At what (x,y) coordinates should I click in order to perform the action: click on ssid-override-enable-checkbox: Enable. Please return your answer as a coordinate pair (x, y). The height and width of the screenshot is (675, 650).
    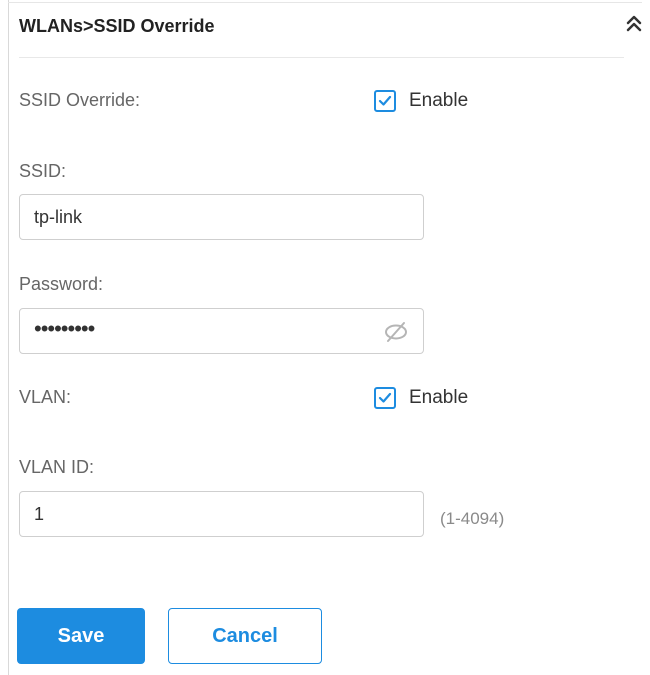
    Looking at the image, I should click on (429, 104).